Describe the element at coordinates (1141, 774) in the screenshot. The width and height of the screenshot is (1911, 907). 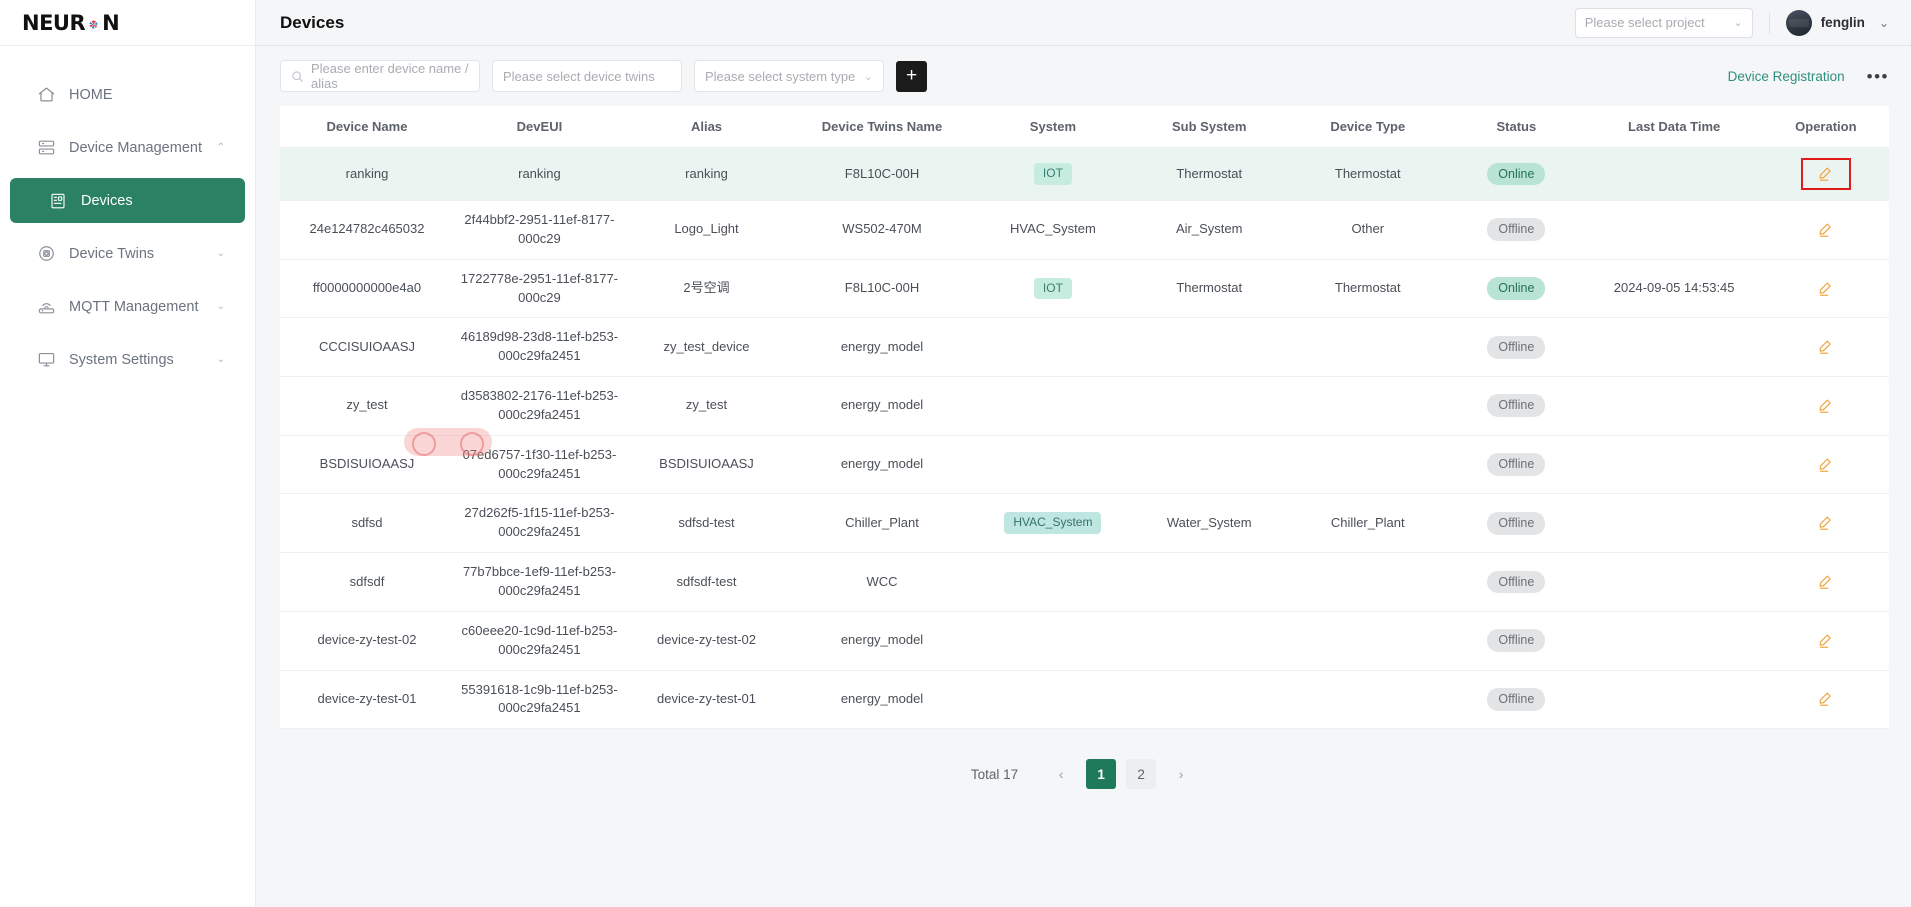
I see `page-button-2: 2` at that location.